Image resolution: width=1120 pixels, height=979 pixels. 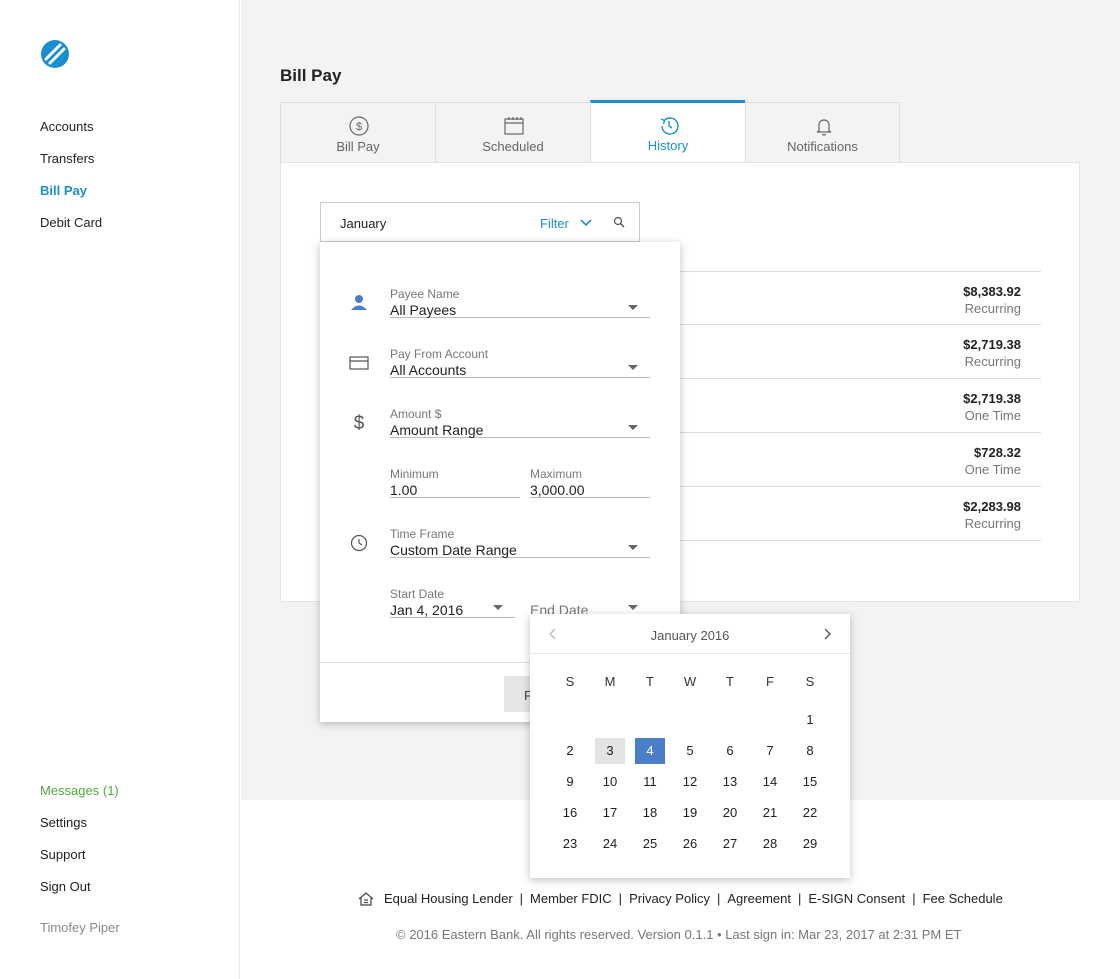 I want to click on footer-link-agreement: Agreement, so click(x=759, y=898).